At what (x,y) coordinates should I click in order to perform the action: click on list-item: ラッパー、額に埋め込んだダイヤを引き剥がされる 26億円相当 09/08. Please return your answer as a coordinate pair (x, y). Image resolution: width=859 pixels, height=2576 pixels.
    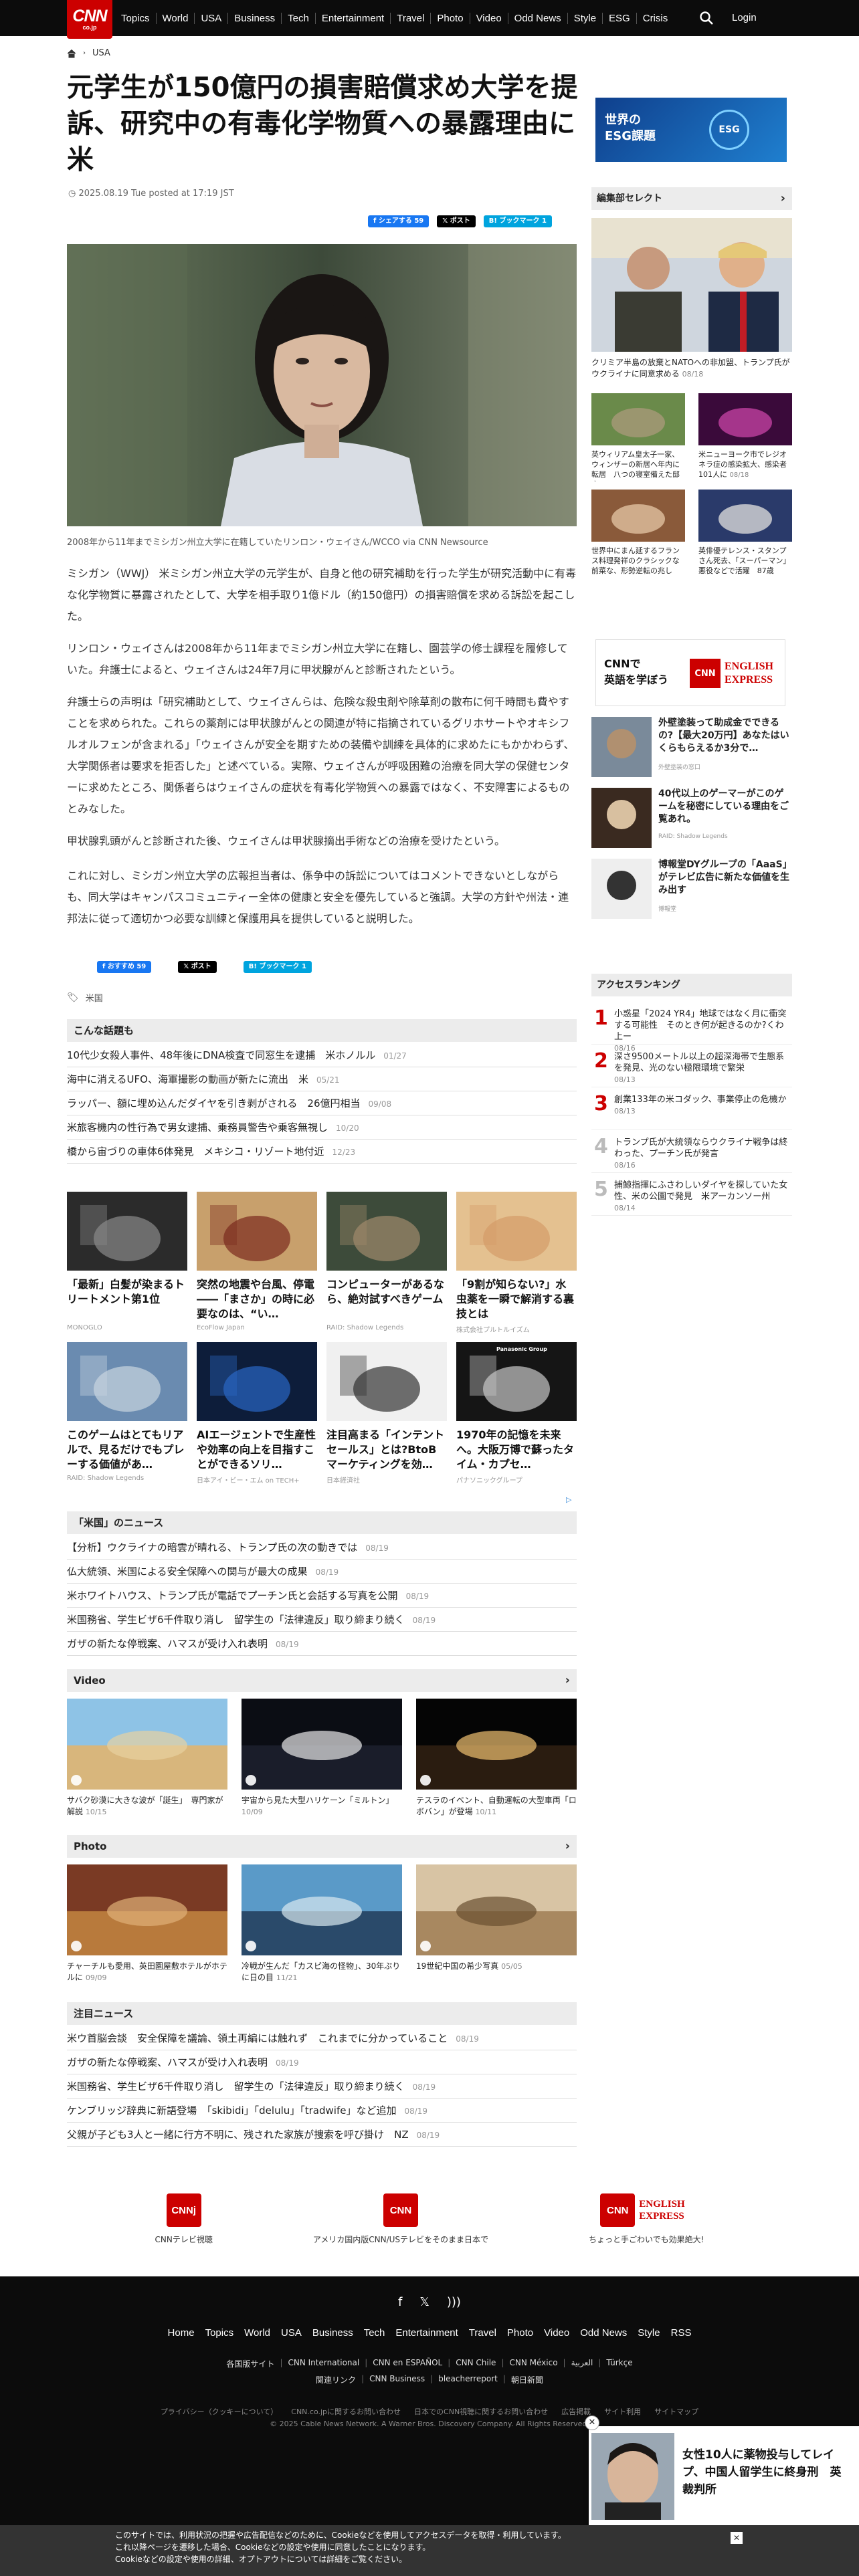
    Looking at the image, I should click on (322, 1103).